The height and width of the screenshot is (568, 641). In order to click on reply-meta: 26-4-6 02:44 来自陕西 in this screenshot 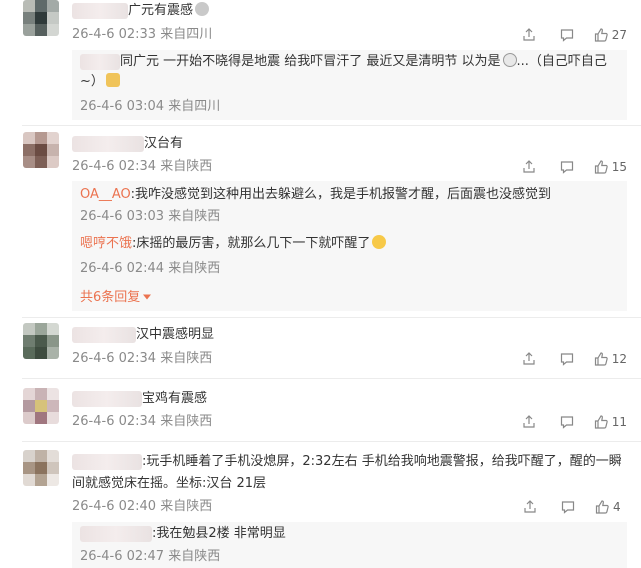, I will do `click(150, 269)`.